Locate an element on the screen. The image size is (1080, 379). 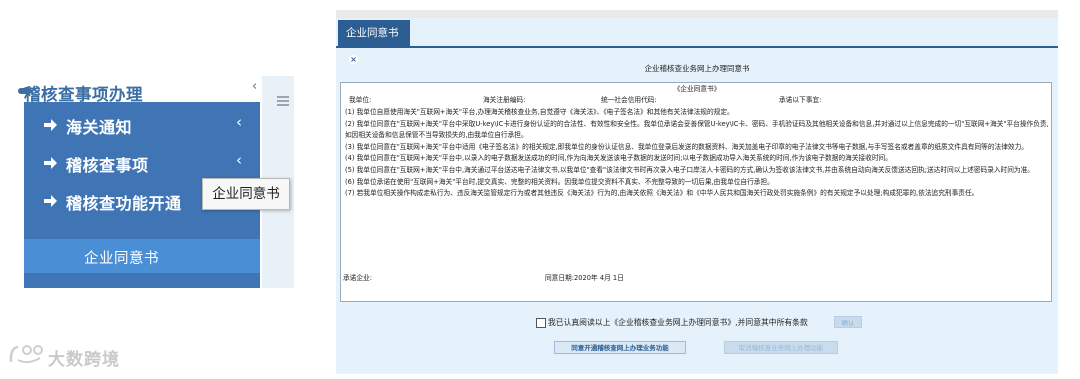
collapse-icon: ‹ is located at coordinates (254, 86).